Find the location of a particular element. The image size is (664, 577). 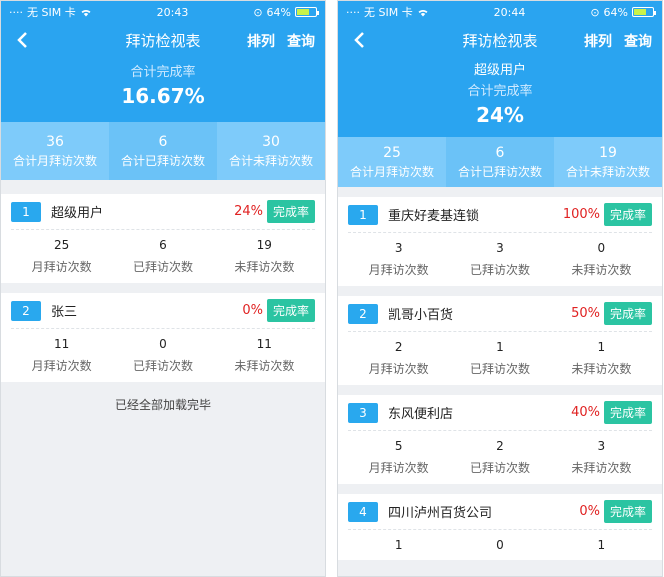

monthly-visits: 25 is located at coordinates (62, 245).